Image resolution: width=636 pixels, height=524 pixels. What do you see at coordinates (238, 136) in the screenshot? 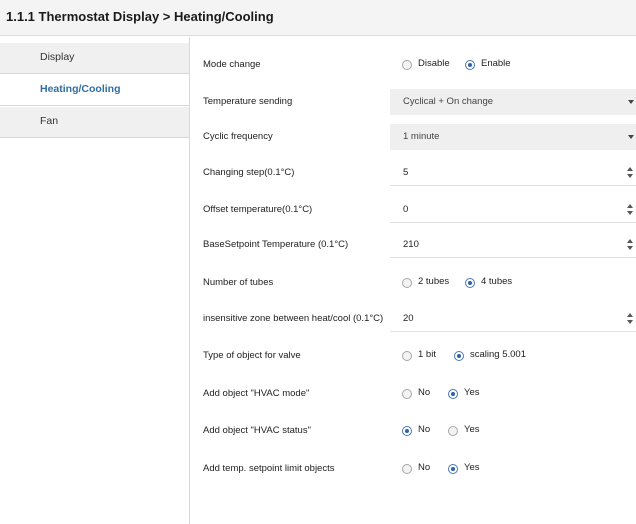
I see `param-label: Cyclic frequency` at bounding box center [238, 136].